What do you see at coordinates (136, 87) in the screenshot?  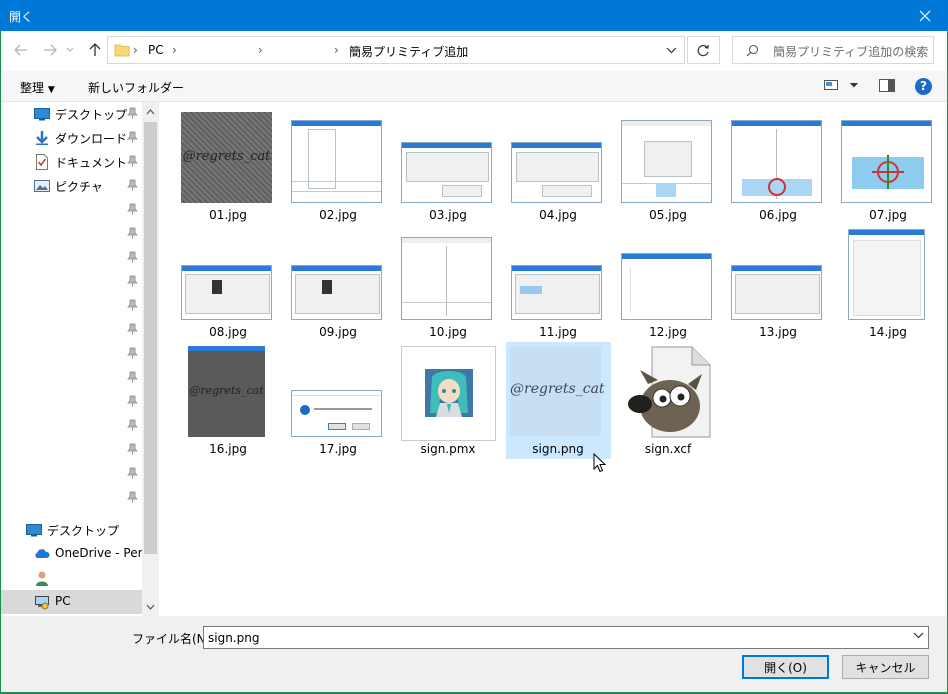 I see `new-folder-button: 新しいフォルダー` at bounding box center [136, 87].